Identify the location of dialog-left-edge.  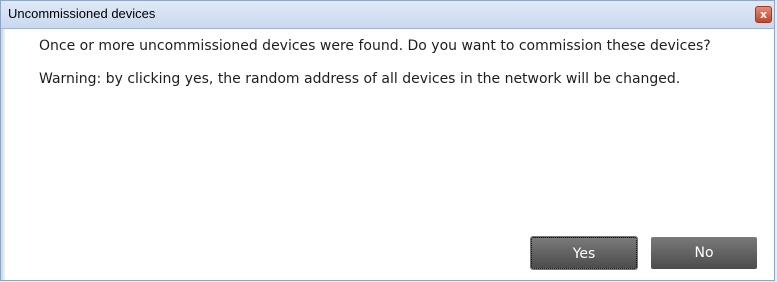
(3, 154).